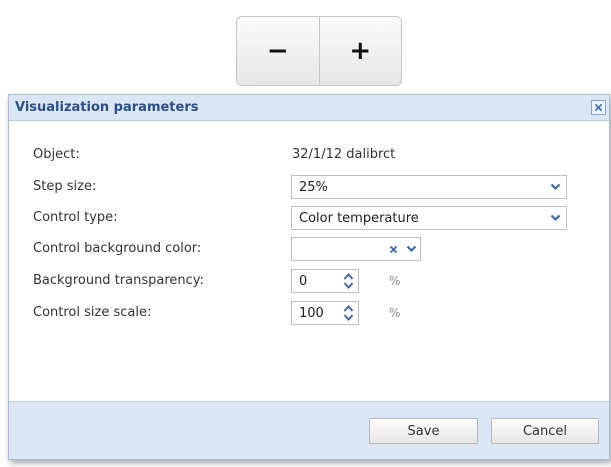  Describe the element at coordinates (338, 249) in the screenshot. I see `color-swatch` at that location.